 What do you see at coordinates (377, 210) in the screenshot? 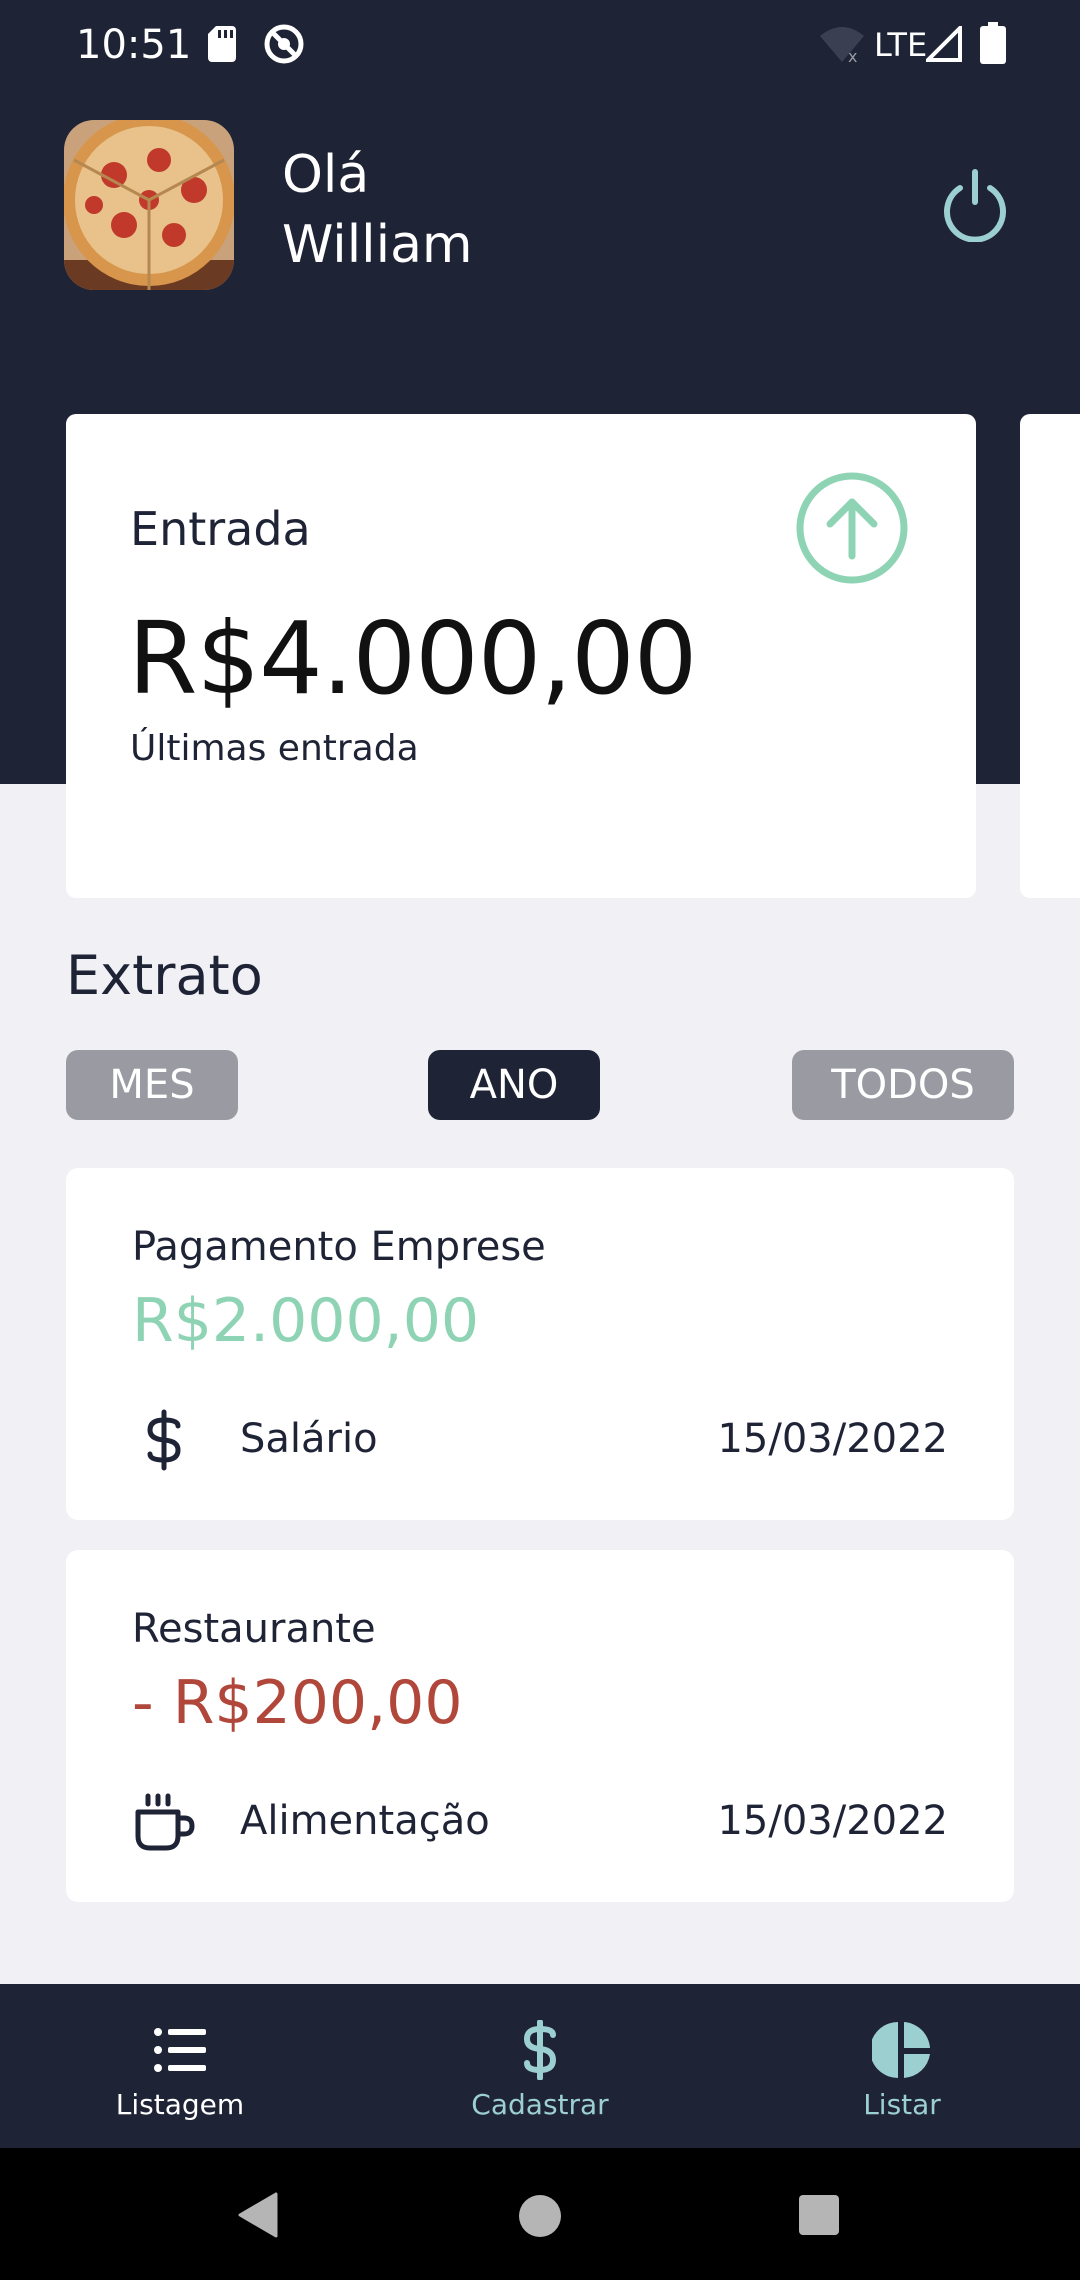
I see `greeting: Olá William` at bounding box center [377, 210].